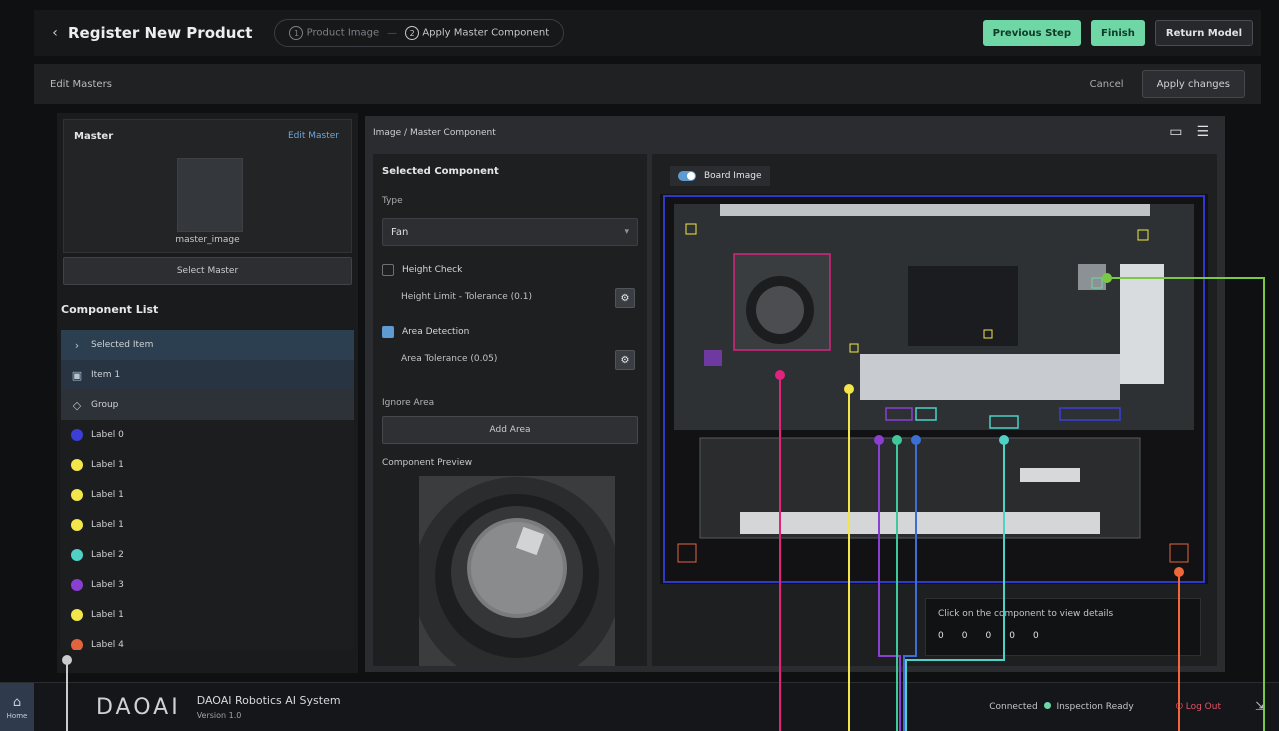 The image size is (1279, 731). What do you see at coordinates (160, 33) in the screenshot?
I see `page-title: Register New Product` at bounding box center [160, 33].